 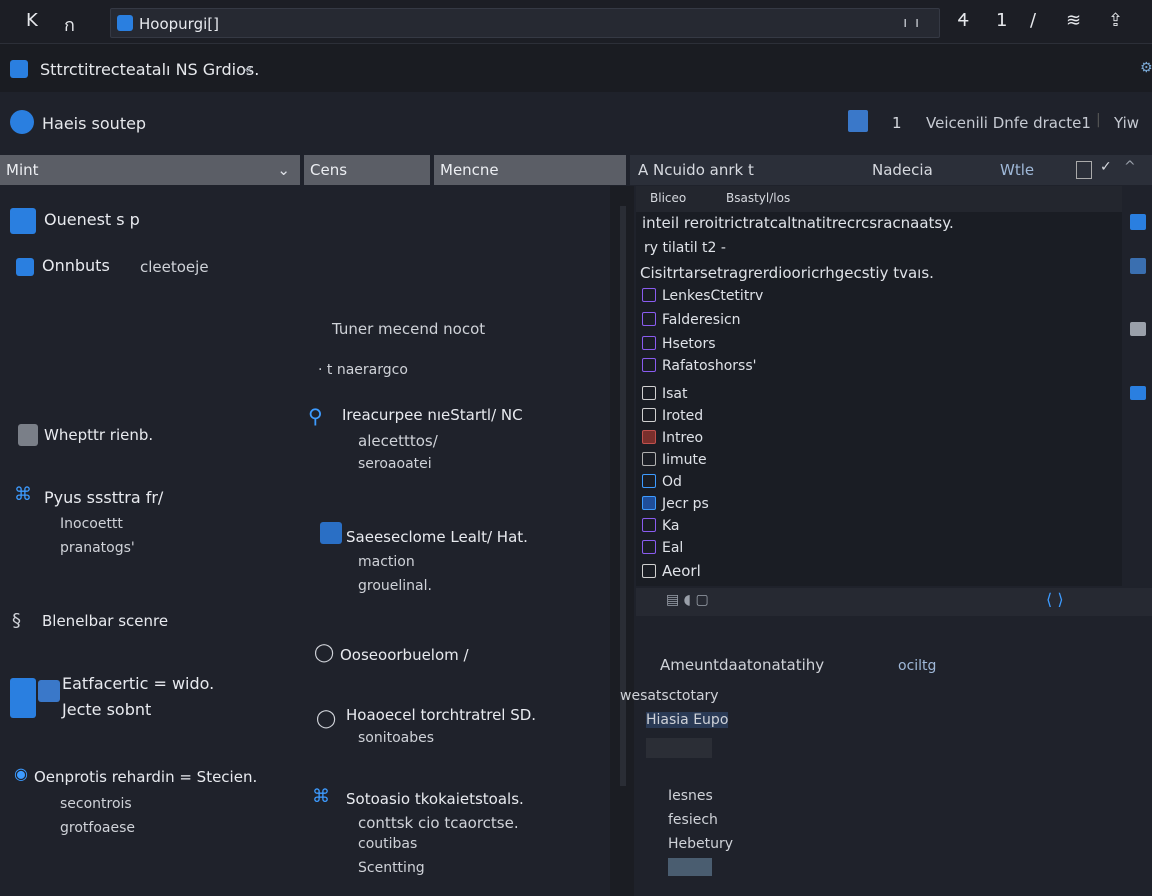 I want to click on mid-item-2: · t naerargco, so click(x=363, y=370).